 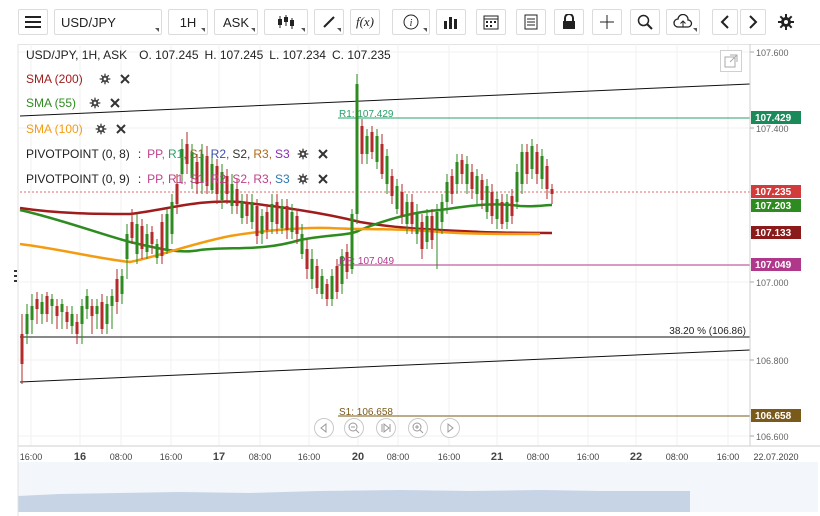 I want to click on expand-button, so click(x=731, y=61).